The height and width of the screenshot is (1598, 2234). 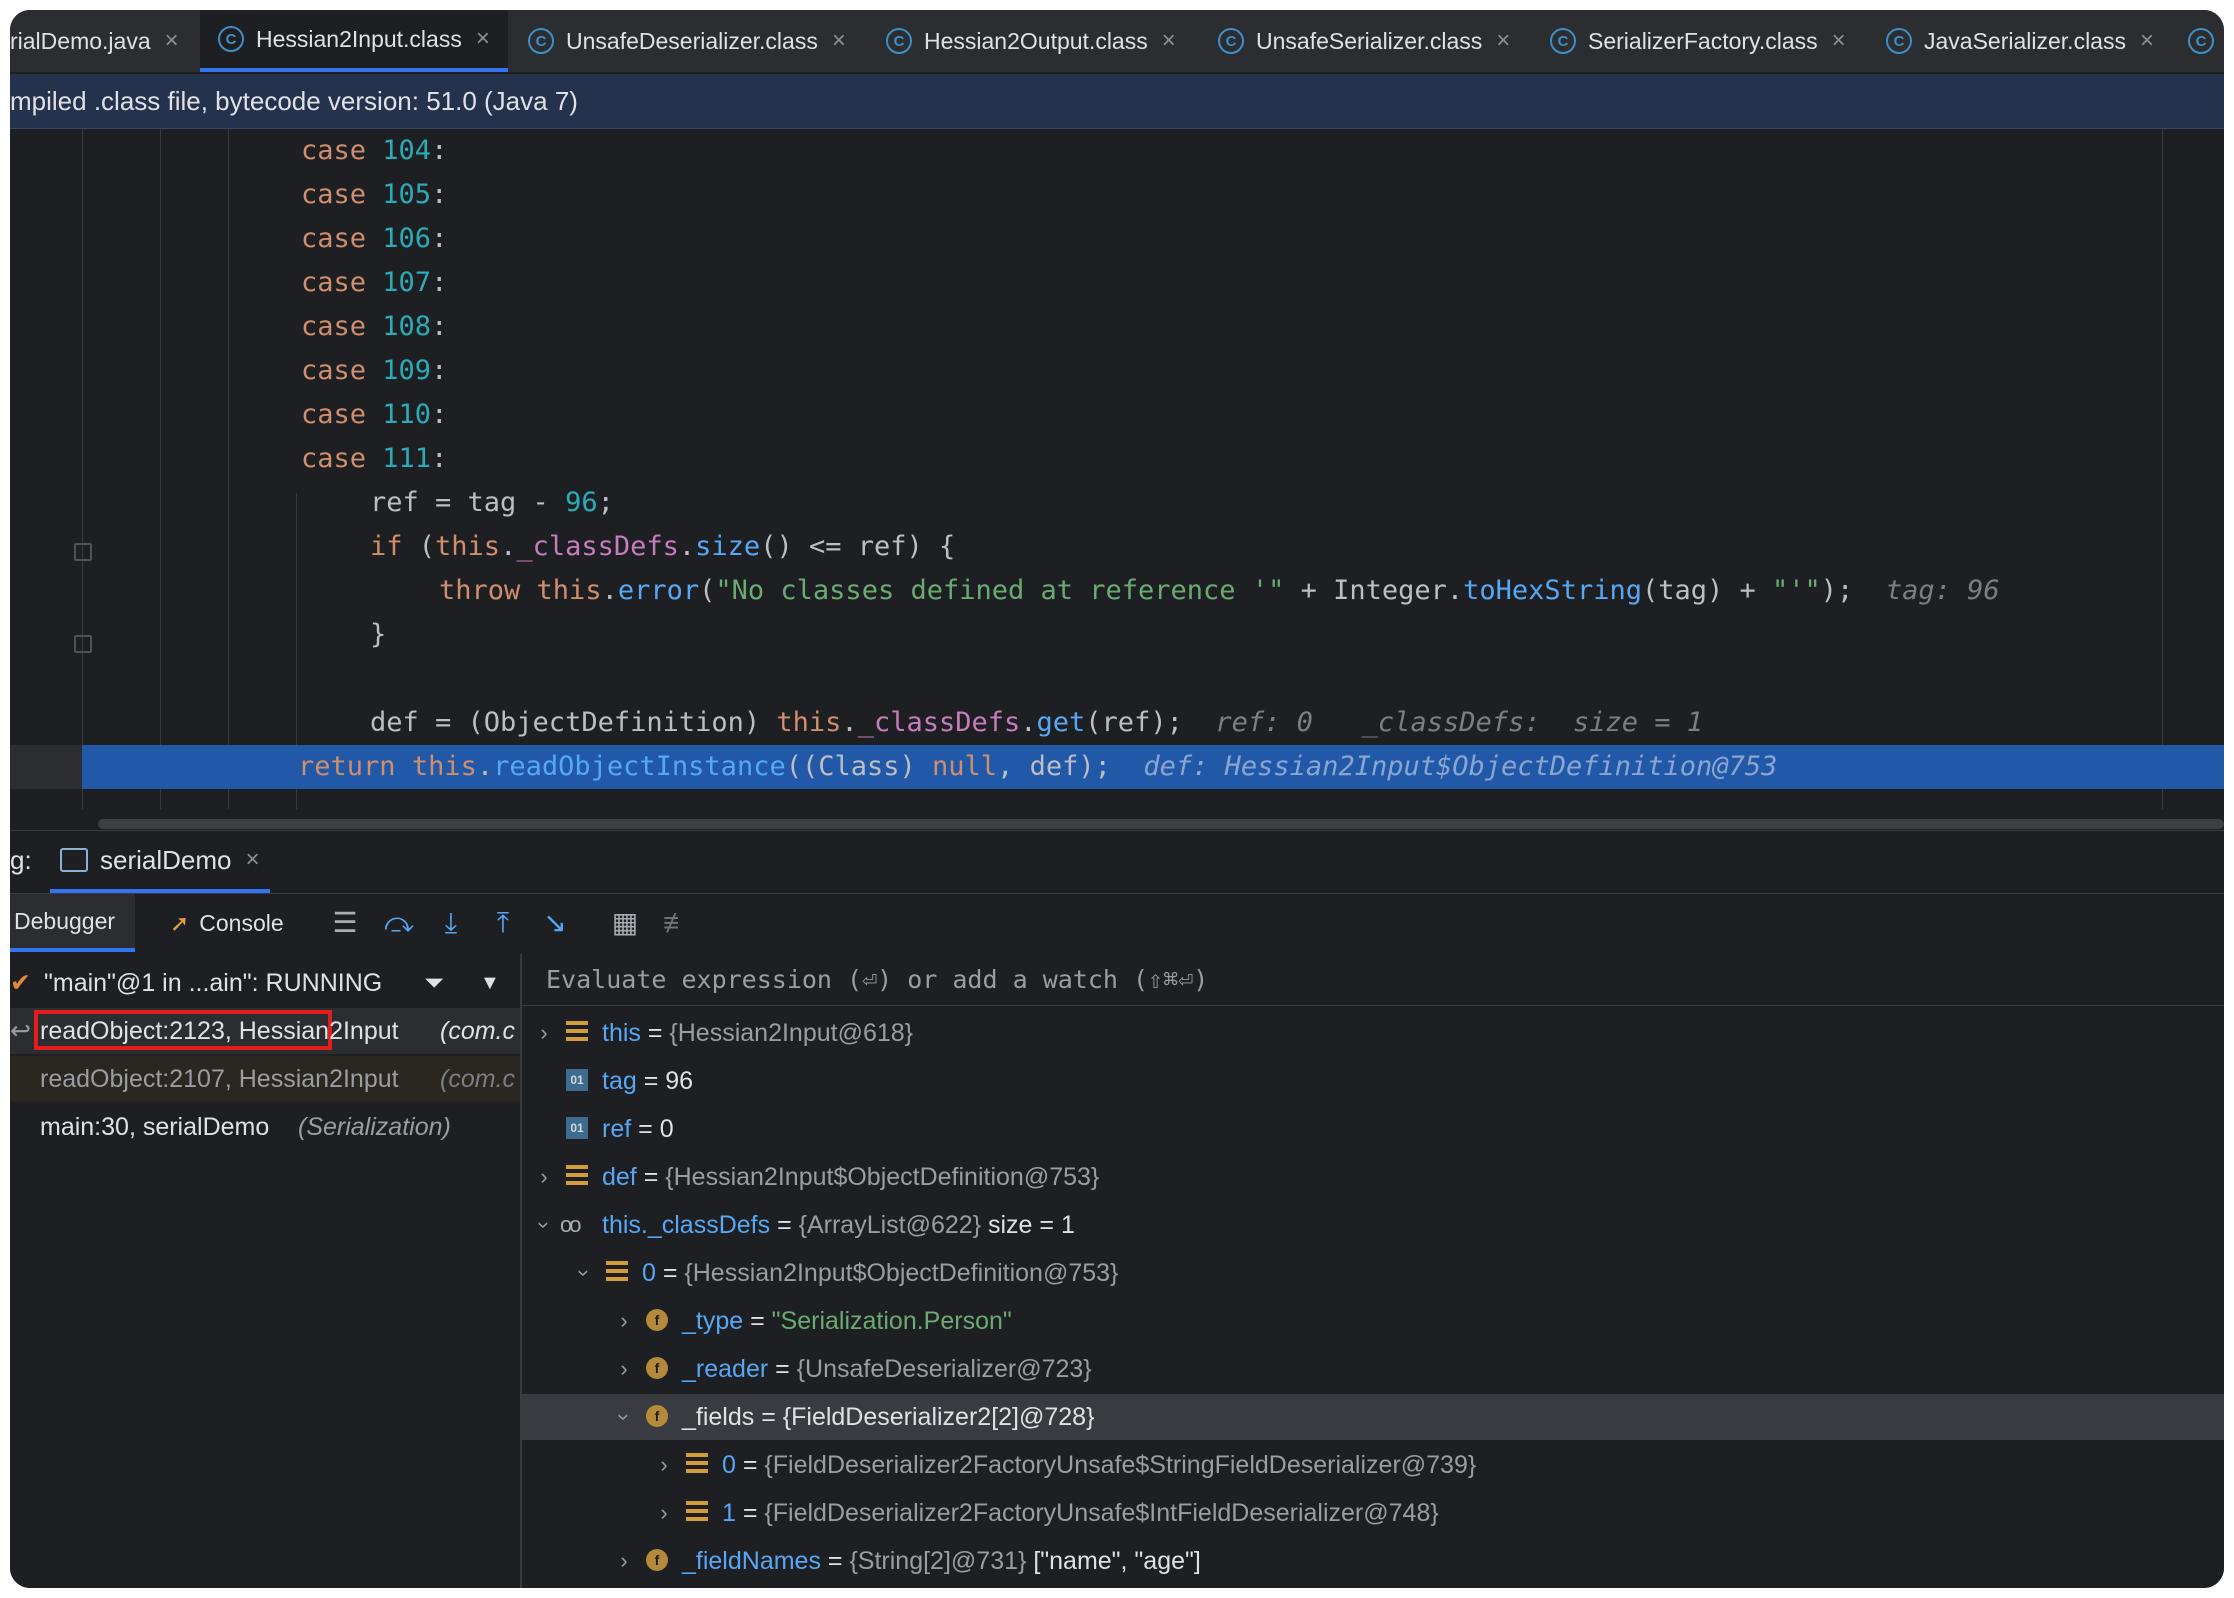 I want to click on tab-unsafedeserializer-class: C UnsafeDeserializer.class ×, so click(x=687, y=41).